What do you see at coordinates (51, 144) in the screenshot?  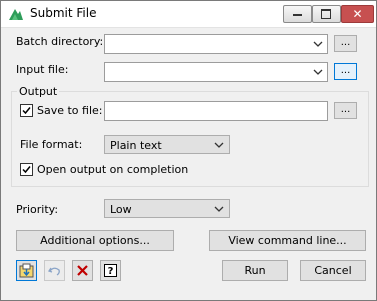 I see `file-format-label: File format:` at bounding box center [51, 144].